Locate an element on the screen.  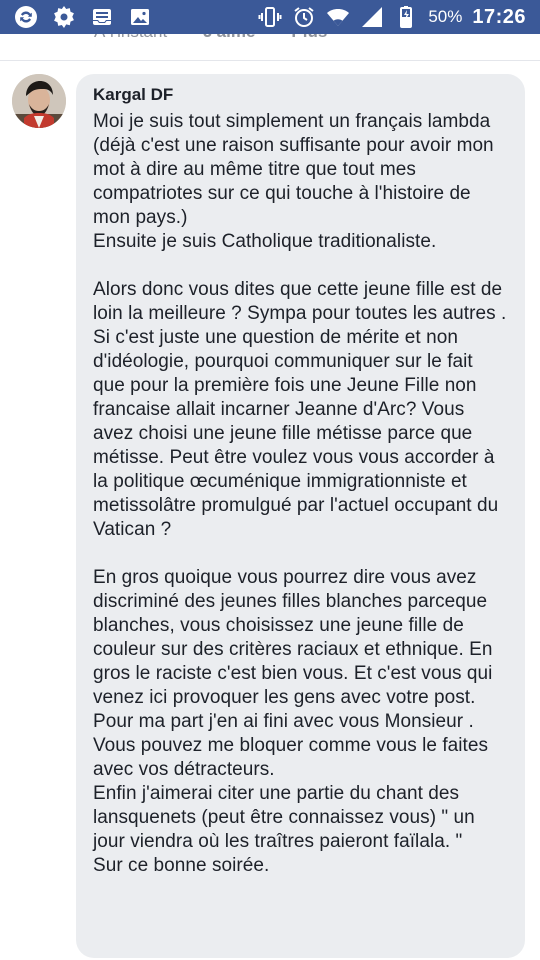
previous-comment-more-button: Plus is located at coordinates (309, 38).